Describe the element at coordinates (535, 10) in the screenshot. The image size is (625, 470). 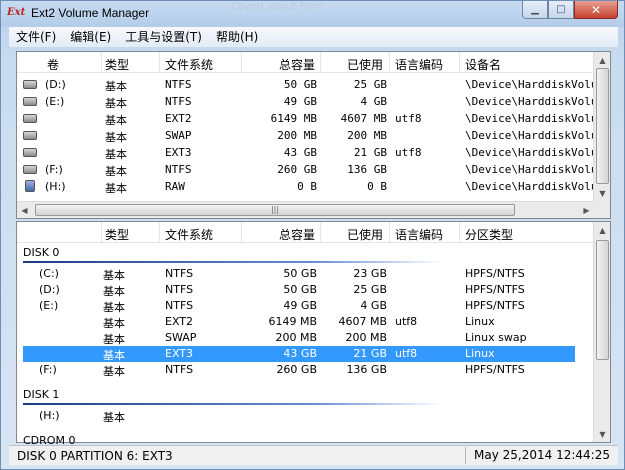
I see `minimize-button: ▁` at that location.